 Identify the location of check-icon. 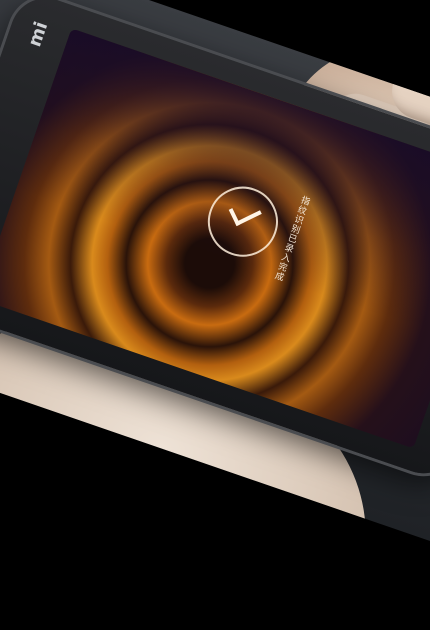
(243, 222).